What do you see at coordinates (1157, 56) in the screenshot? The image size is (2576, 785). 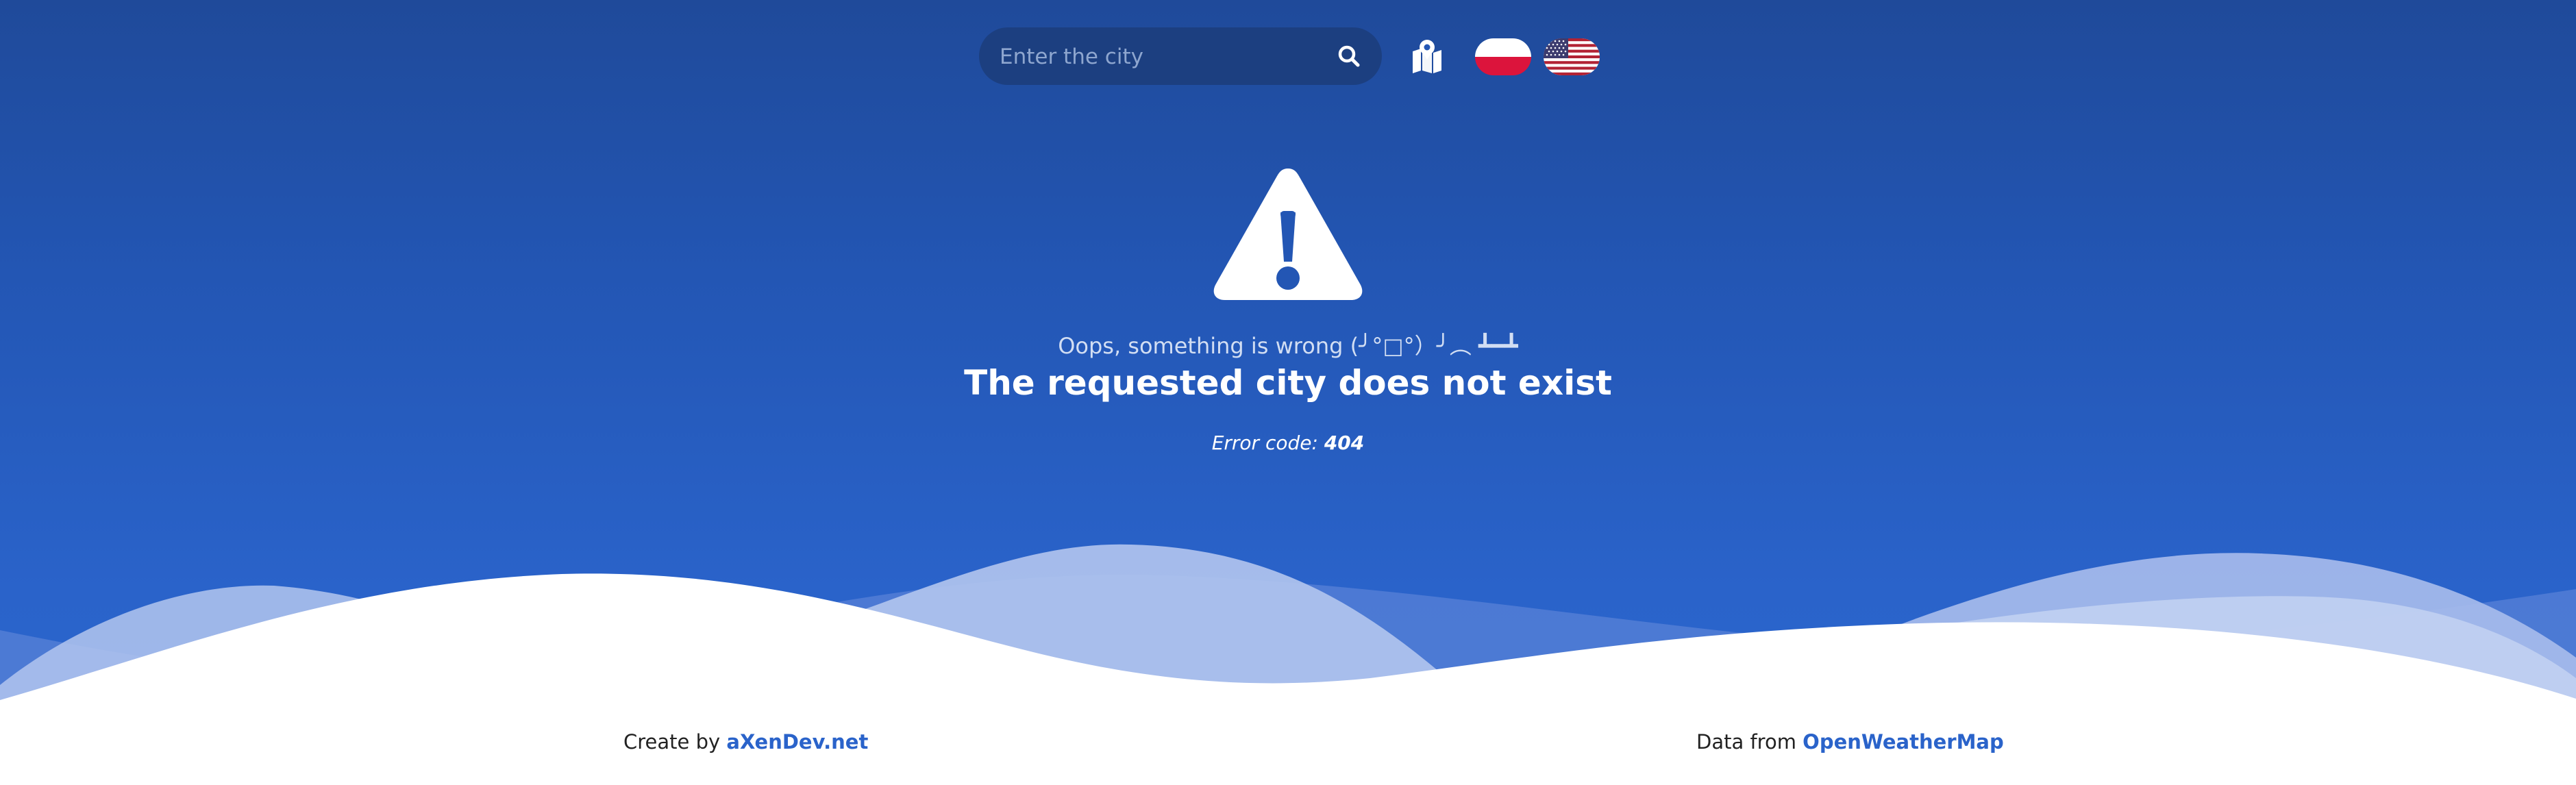 I see `city-search-input` at bounding box center [1157, 56].